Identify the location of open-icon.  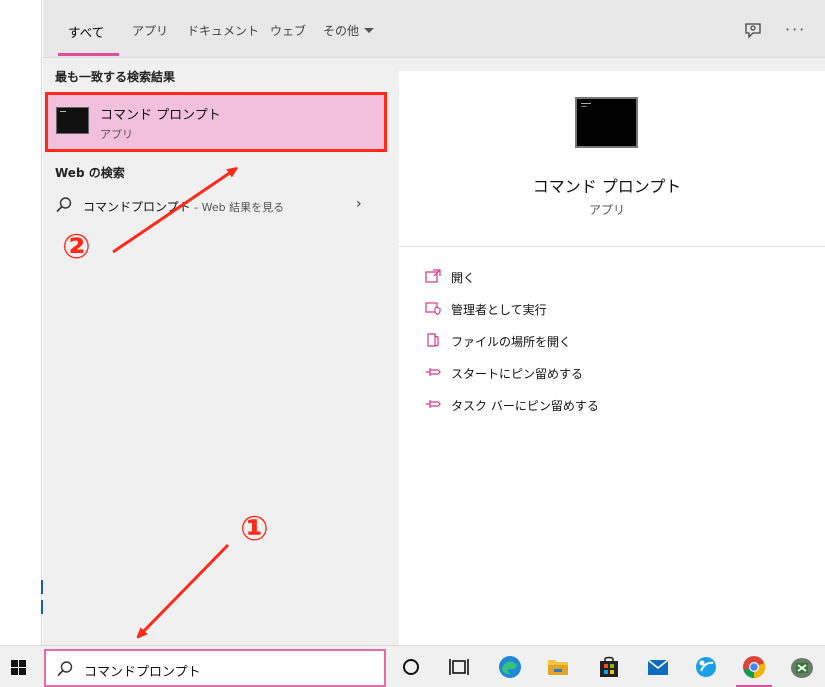
(433, 276).